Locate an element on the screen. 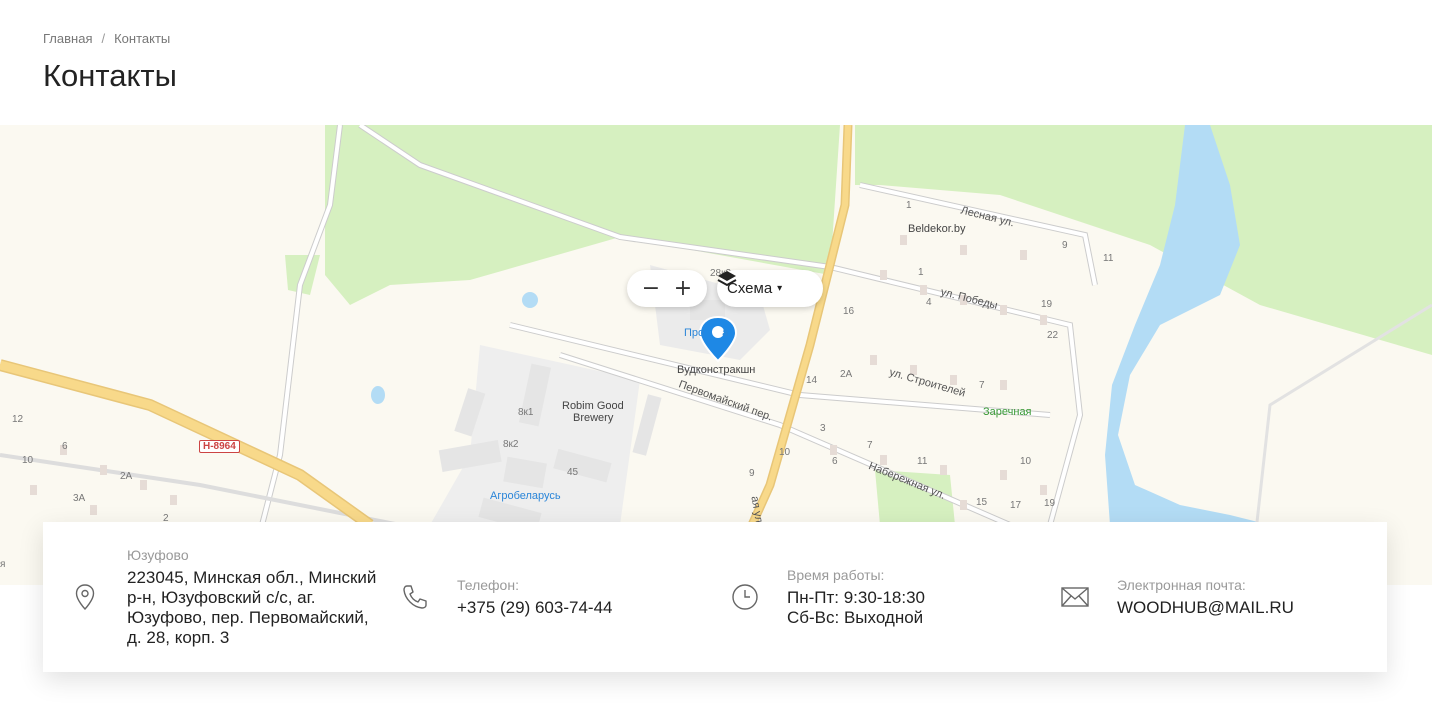 The image size is (1432, 712). poi-robim-line1: Robim Good is located at coordinates (593, 406).